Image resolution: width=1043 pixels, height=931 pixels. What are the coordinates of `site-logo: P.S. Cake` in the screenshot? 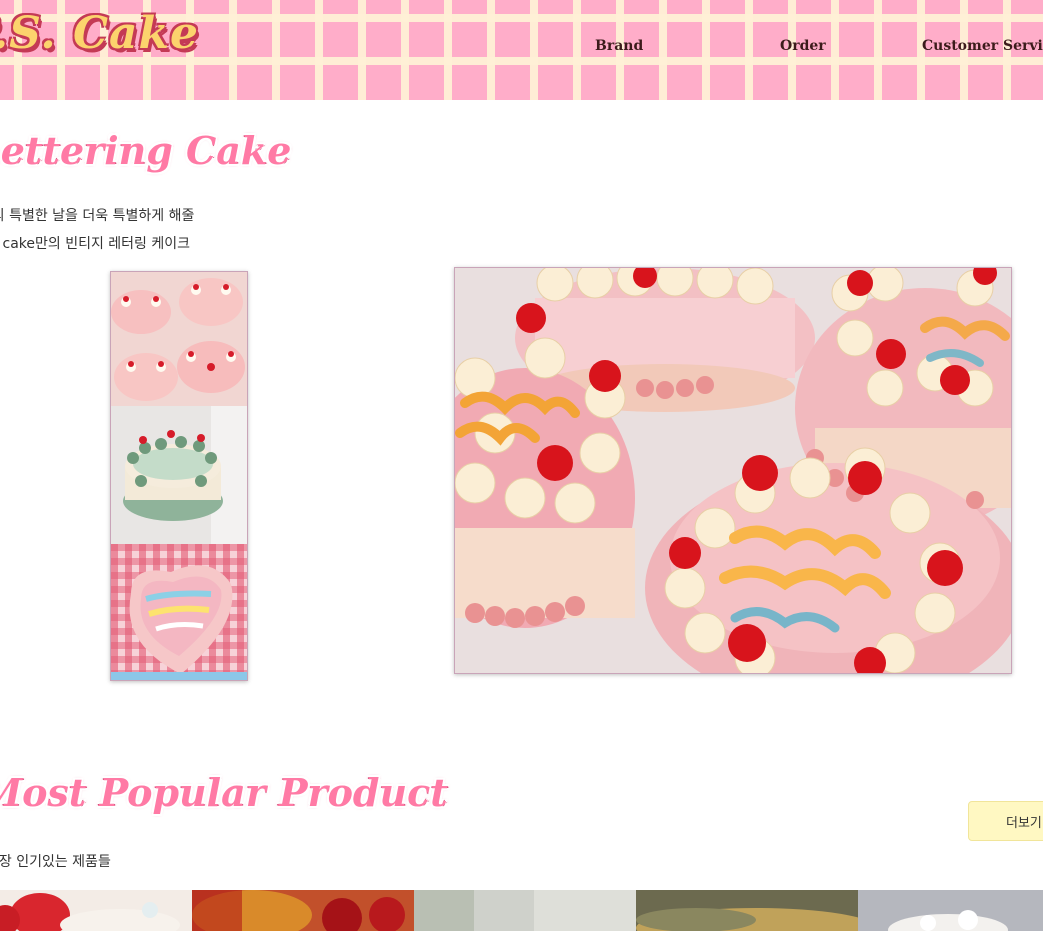 It's located at (99, 33).